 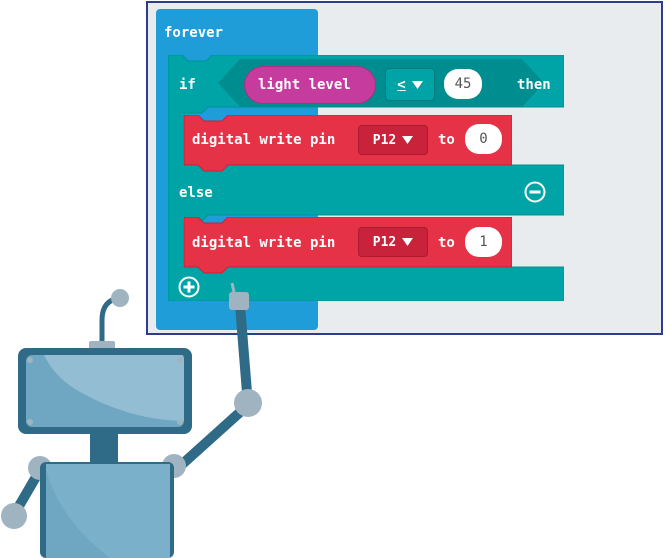 I want to click on pin-dropdown-2: P12, so click(x=393, y=242).